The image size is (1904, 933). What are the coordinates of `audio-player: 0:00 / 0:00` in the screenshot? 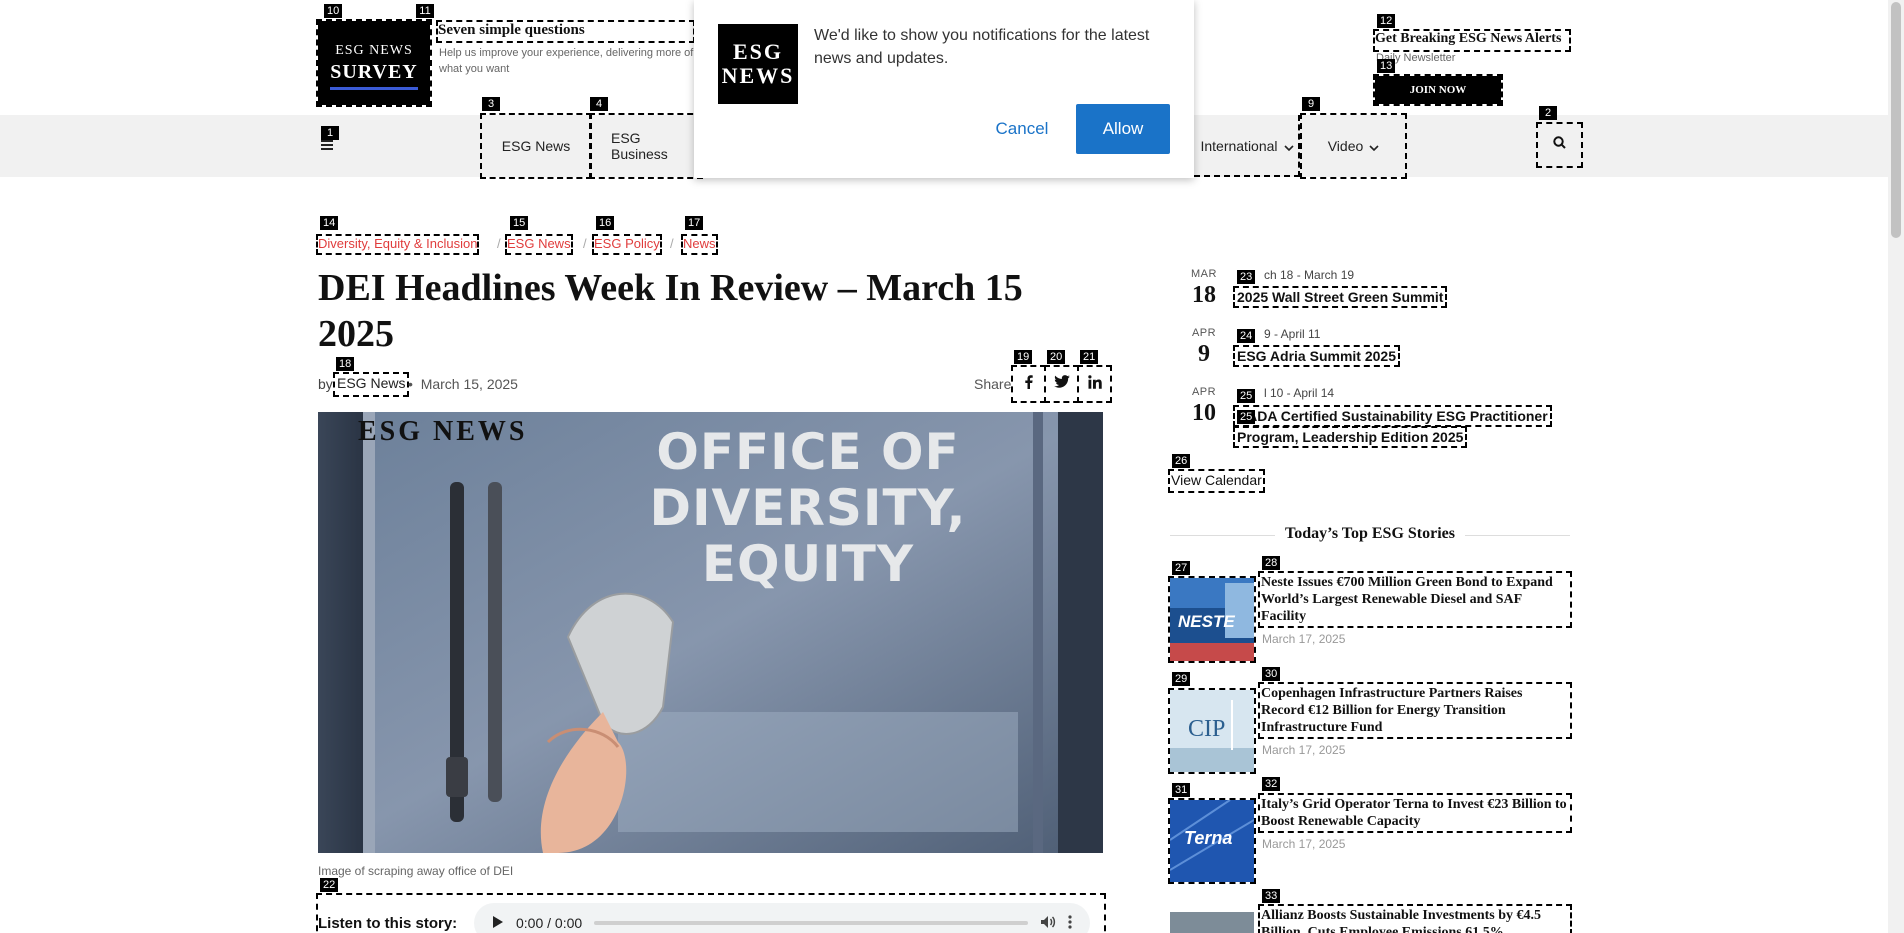 It's located at (782, 918).